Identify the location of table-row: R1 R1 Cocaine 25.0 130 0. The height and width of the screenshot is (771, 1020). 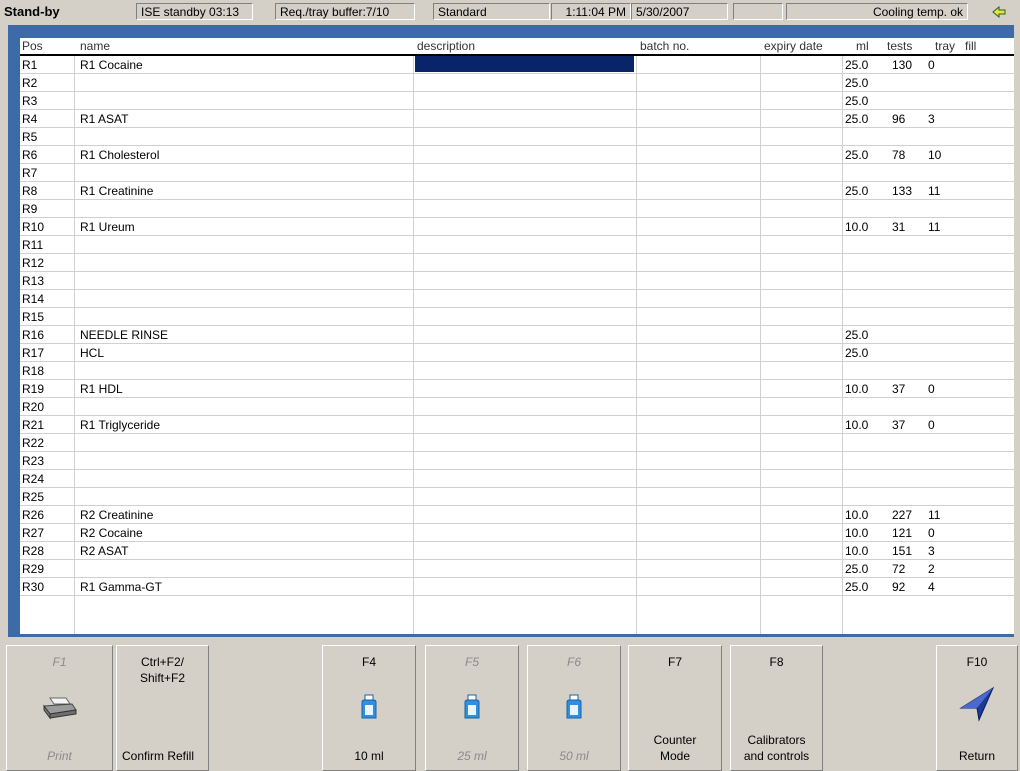
(517, 65).